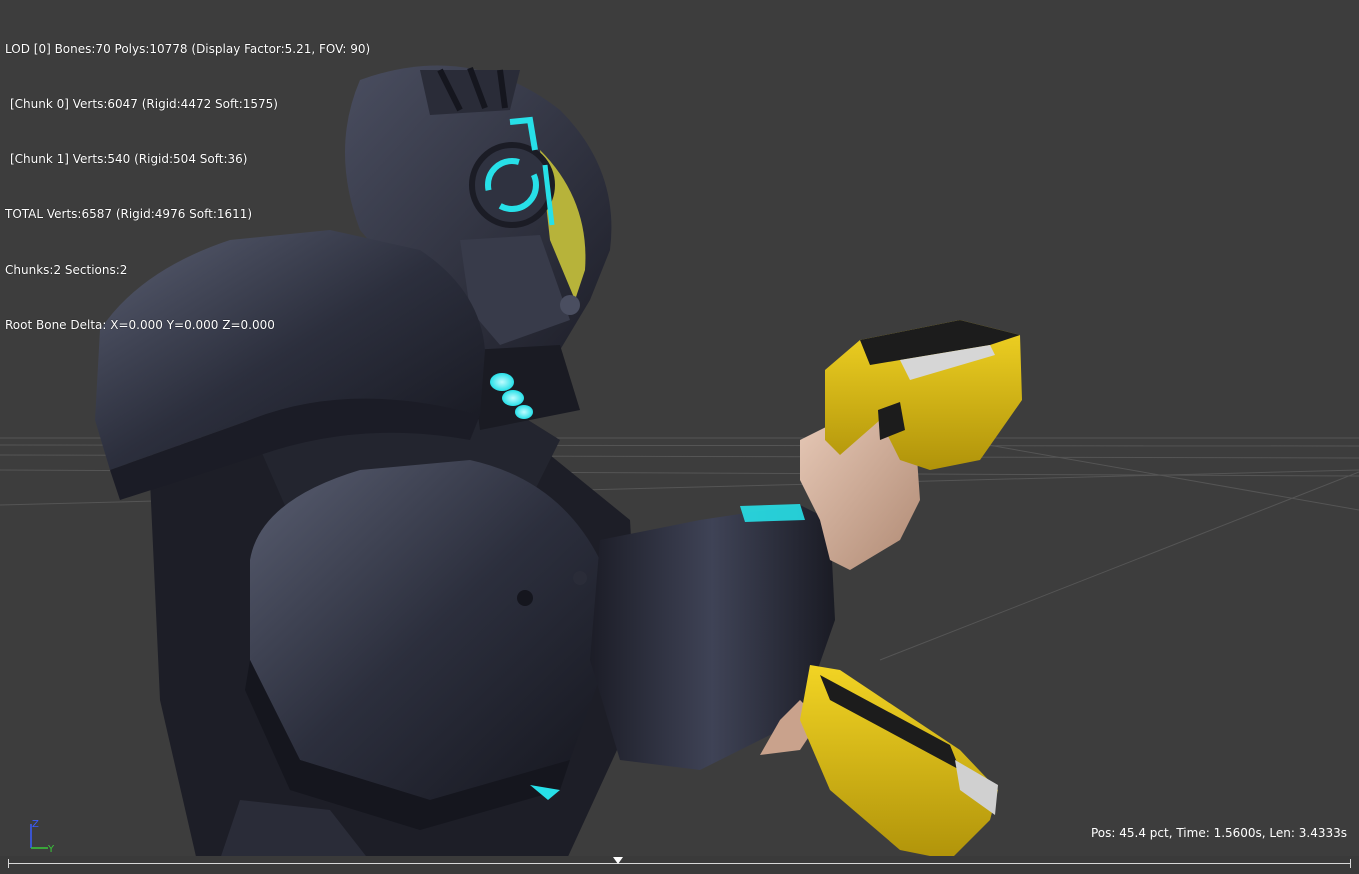  Describe the element at coordinates (129, 214) in the screenshot. I see `stats-line-total: TOTAL Verts:6587 (Rigid:4976 Soft:1611)` at that location.